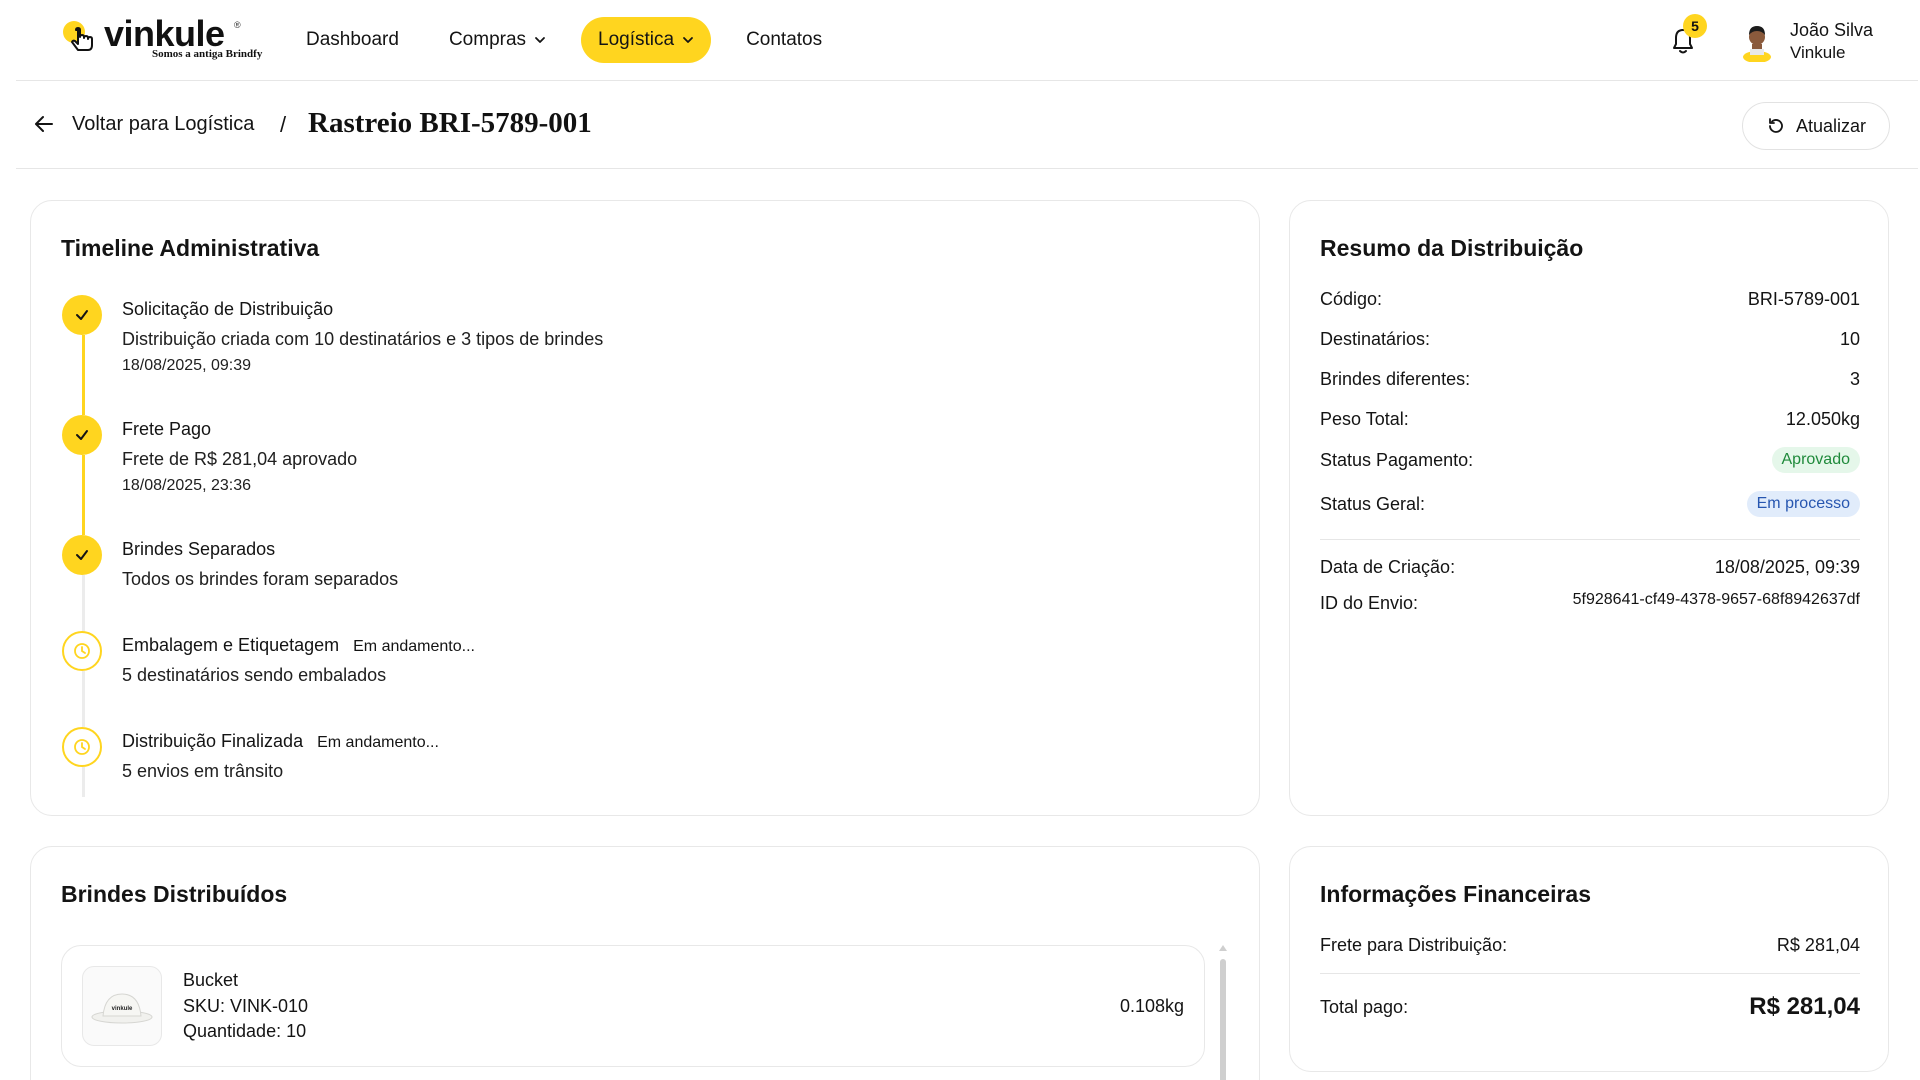 The width and height of the screenshot is (1920, 1080). What do you see at coordinates (190, 248) in the screenshot?
I see `timeline-title: Timeline Administrativa` at bounding box center [190, 248].